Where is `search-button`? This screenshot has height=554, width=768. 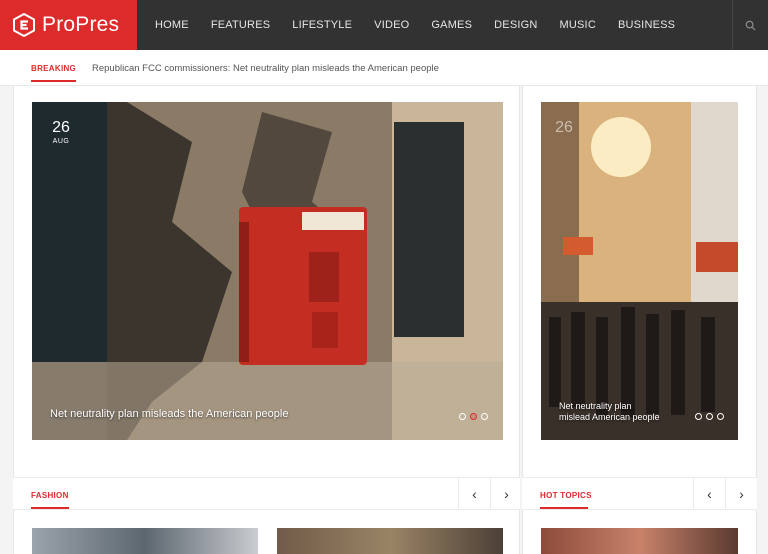
search-button is located at coordinates (750, 25).